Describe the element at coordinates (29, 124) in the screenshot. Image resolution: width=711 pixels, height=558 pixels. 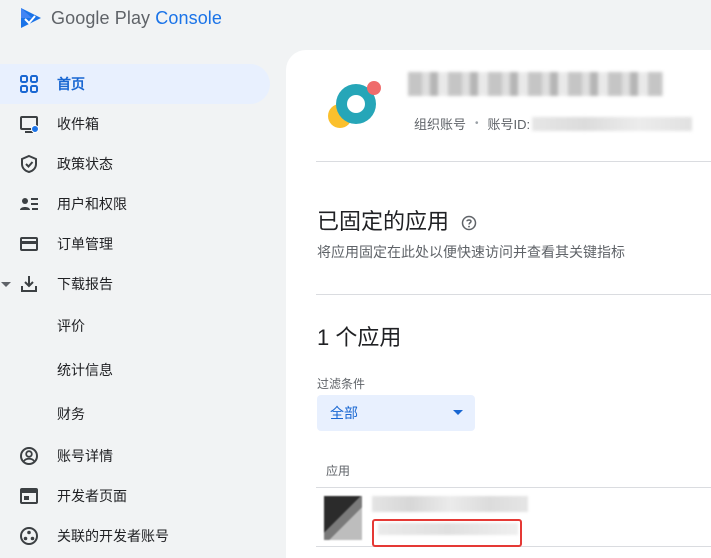
I see `inbox-icon` at that location.